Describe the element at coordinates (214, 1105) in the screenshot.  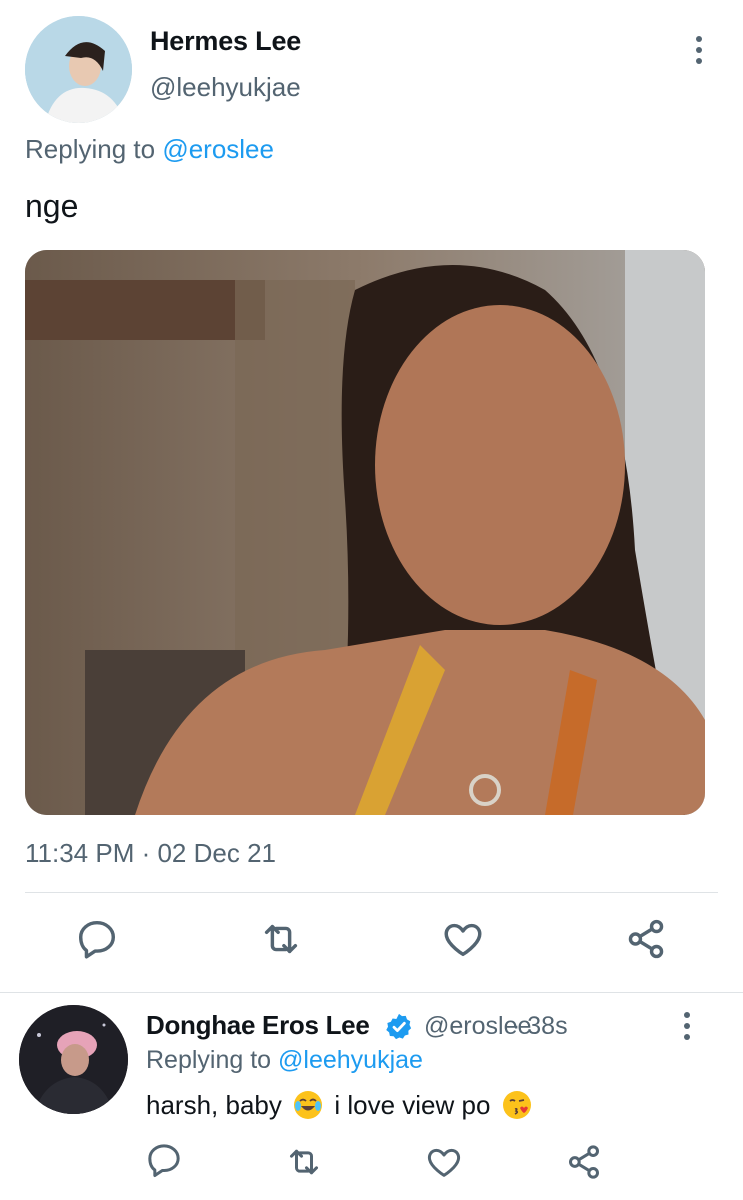
I see `reply-text-part1: harsh, baby` at that location.